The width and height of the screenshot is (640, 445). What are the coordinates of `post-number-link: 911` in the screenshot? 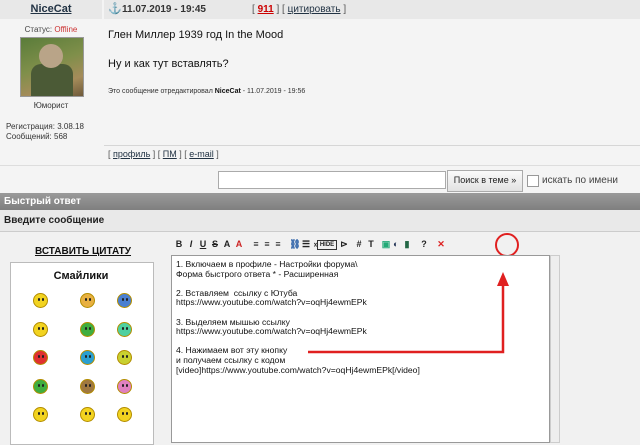 It's located at (266, 9).